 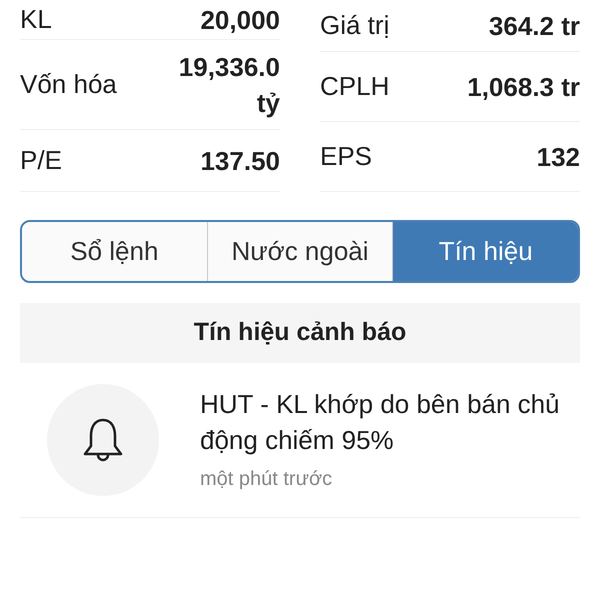 I want to click on stat-label: KL, so click(x=36, y=19).